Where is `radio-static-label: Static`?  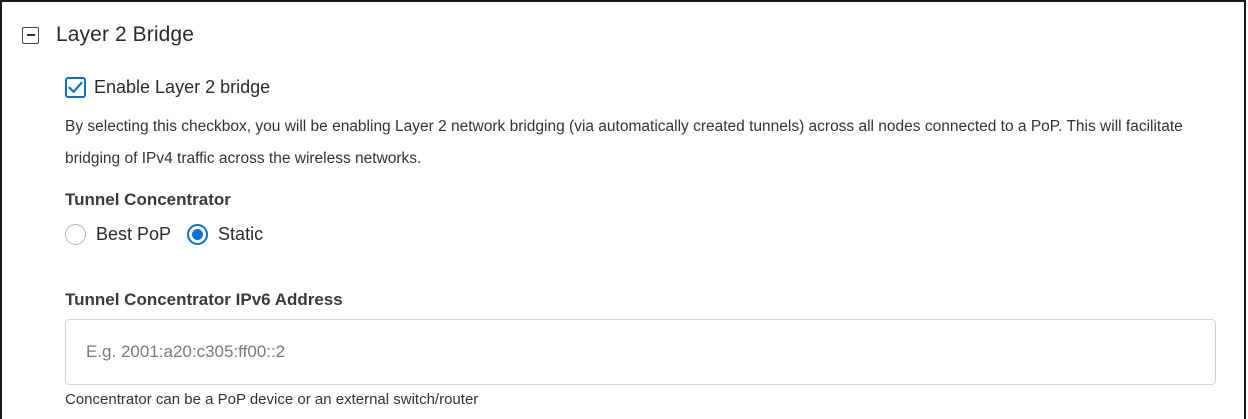
radio-static-label: Static is located at coordinates (240, 234).